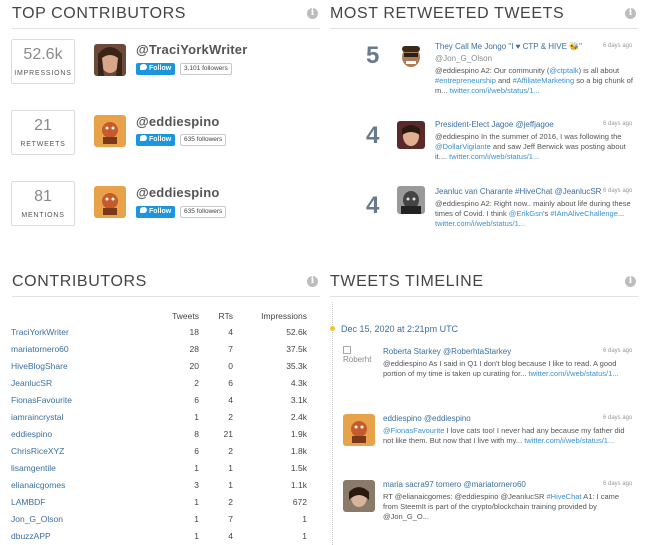 The image size is (650, 545). Describe the element at coordinates (43, 54) in the screenshot. I see `stat-value: 52.6k` at that location.